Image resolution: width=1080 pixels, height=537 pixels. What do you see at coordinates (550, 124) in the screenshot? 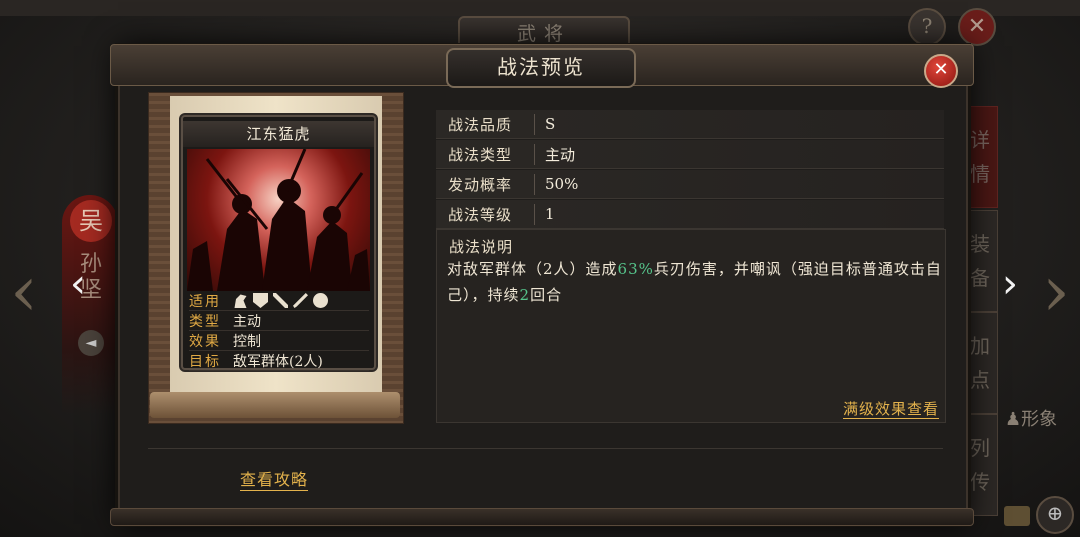
I see `info-value: S` at bounding box center [550, 124].